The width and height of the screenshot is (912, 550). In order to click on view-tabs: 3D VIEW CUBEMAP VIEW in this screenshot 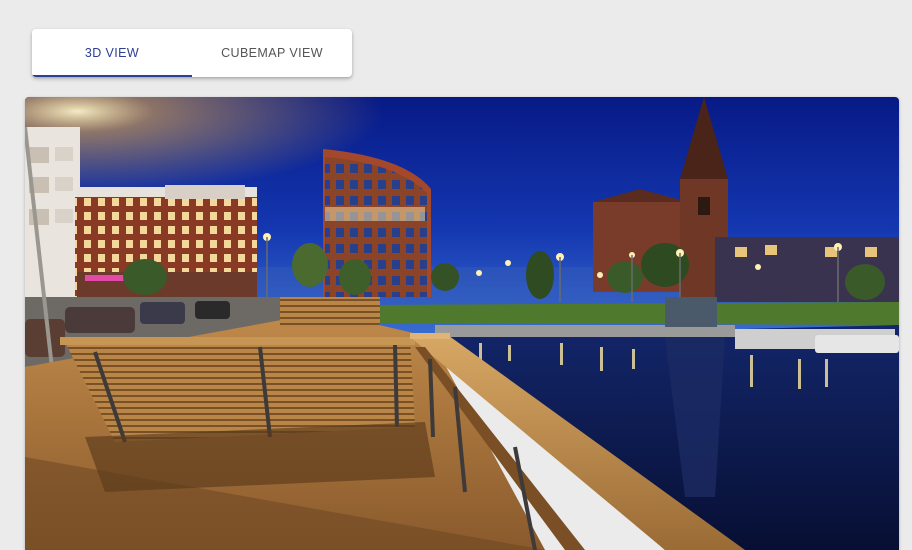, I will do `click(192, 53)`.